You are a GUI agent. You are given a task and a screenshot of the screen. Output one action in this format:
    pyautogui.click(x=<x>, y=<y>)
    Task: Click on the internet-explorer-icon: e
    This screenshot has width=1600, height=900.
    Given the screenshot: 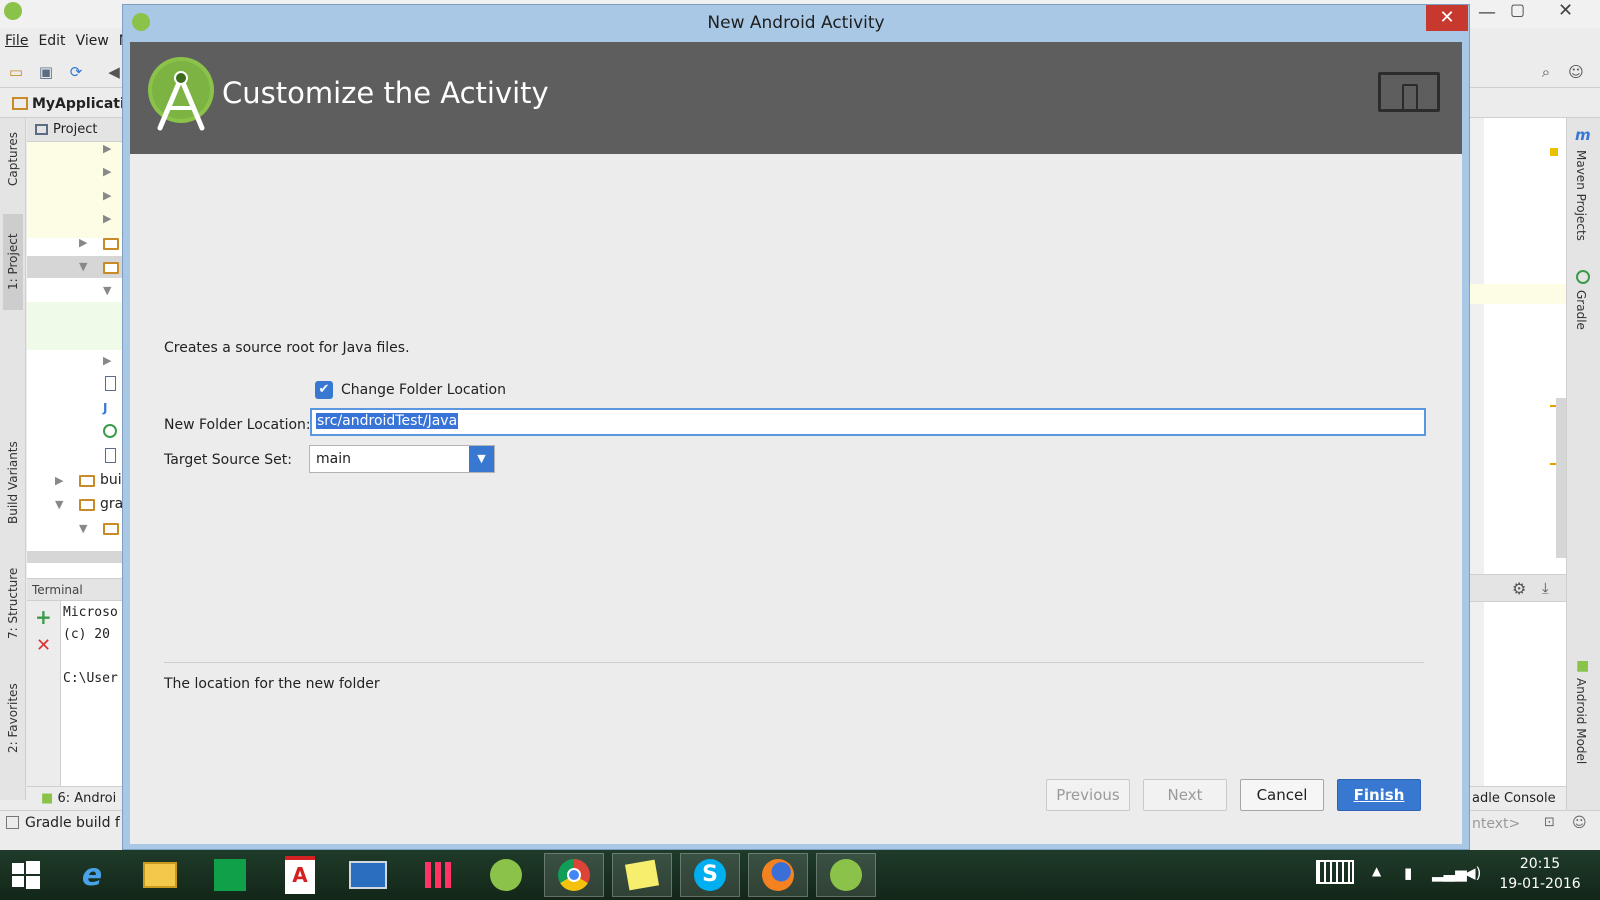 What is the action you would take?
    pyautogui.click(x=92, y=875)
    